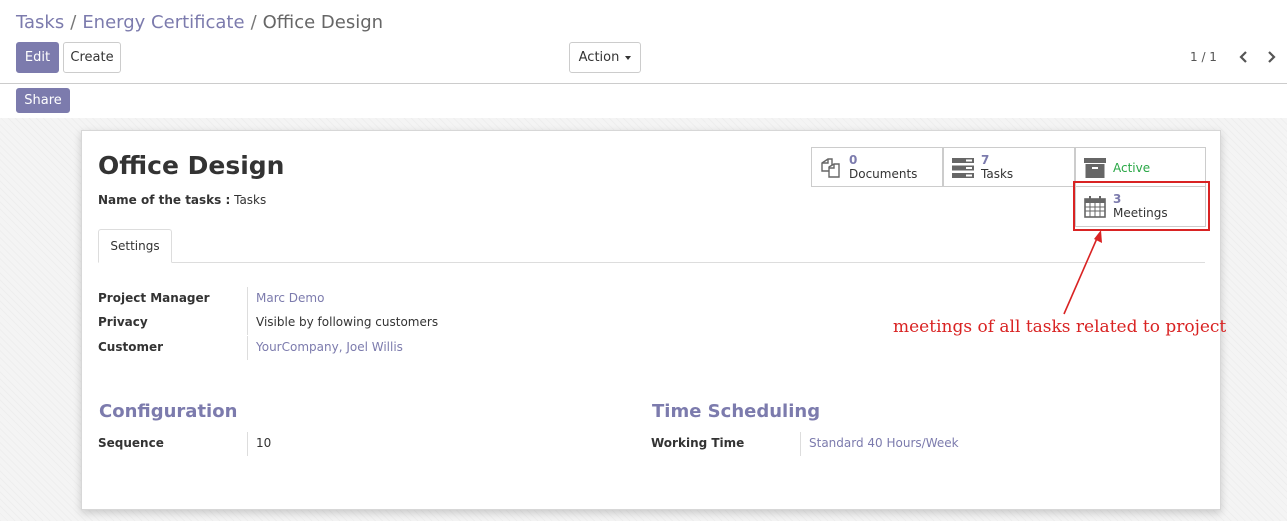  What do you see at coordinates (1095, 168) in the screenshot?
I see `archive-icon` at bounding box center [1095, 168].